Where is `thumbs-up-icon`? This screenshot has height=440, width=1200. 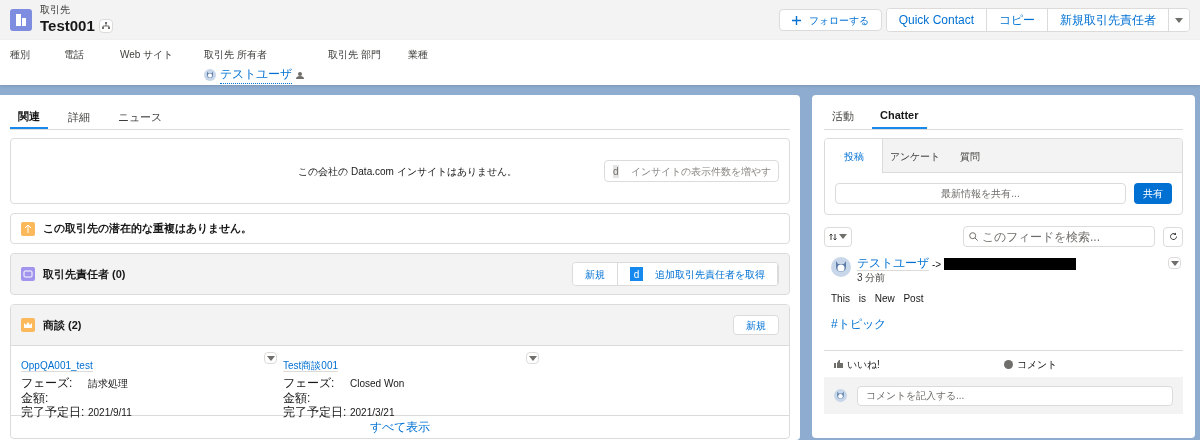 thumbs-up-icon is located at coordinates (838, 364).